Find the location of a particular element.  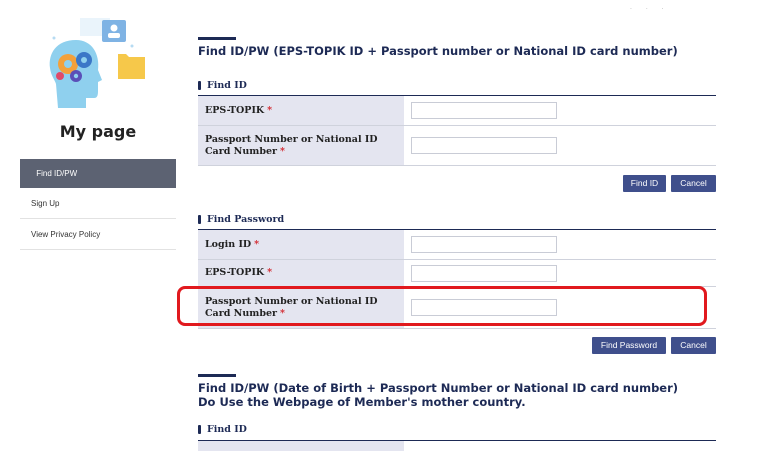

sidebar-nav: Find ID/PW Sign Up View Privacy Policy is located at coordinates (98, 204).